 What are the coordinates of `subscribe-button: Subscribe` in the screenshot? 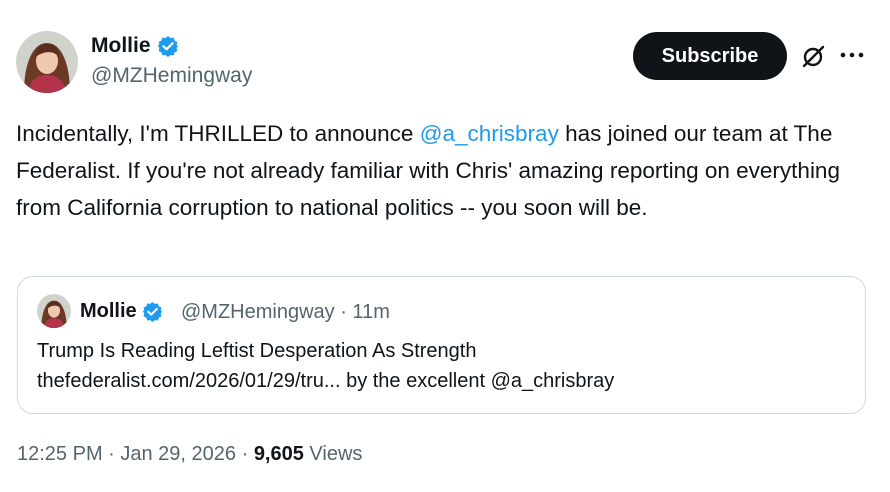 It's located at (710, 56).